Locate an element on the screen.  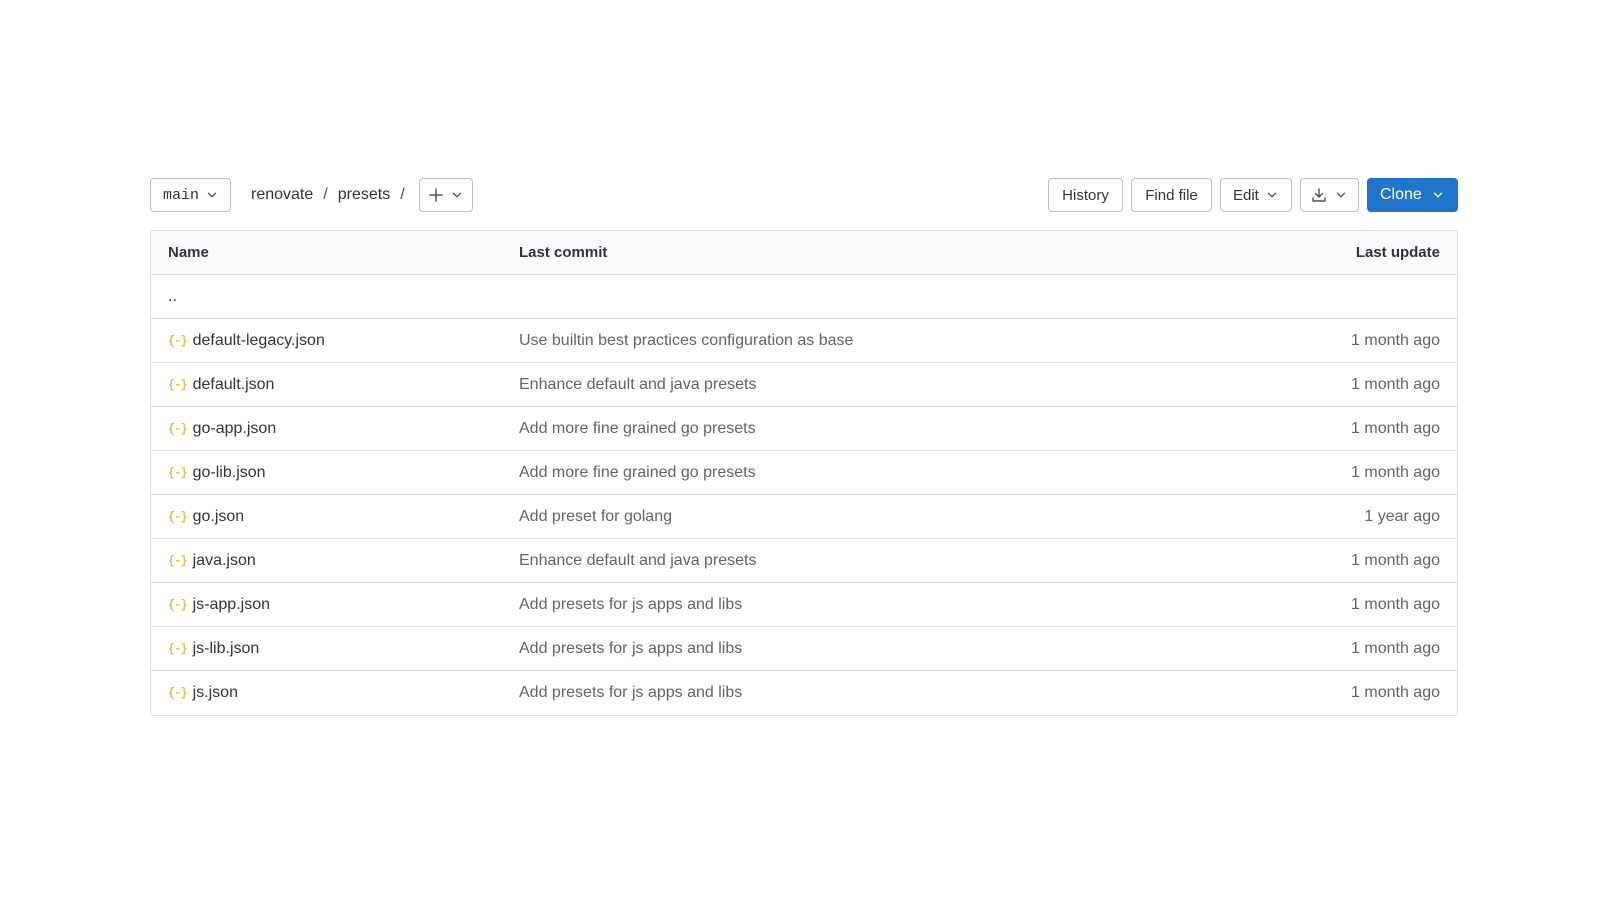
file-link: go-lib.json is located at coordinates (229, 473).